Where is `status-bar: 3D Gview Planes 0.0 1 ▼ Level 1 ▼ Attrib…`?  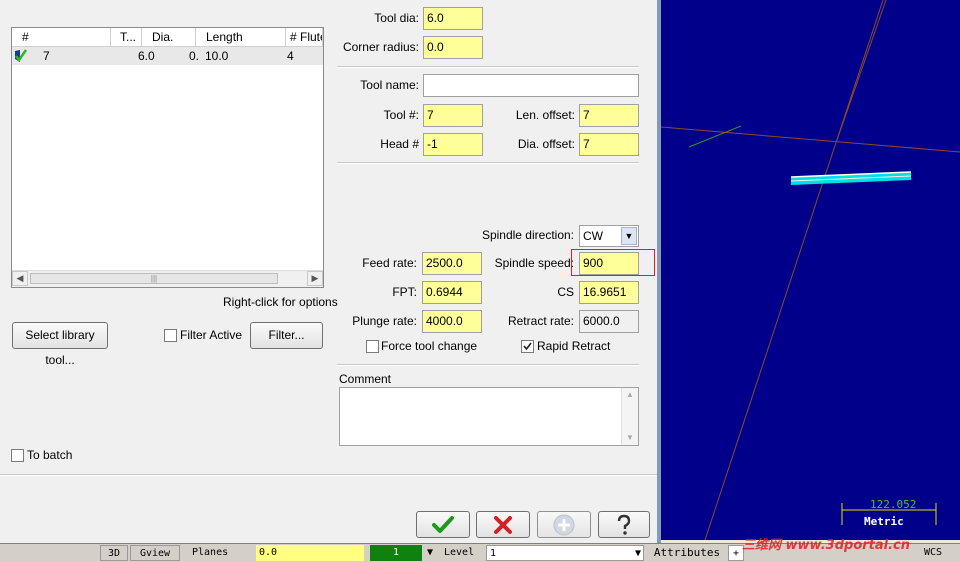
status-bar: 3D Gview Planes 0.0 1 ▼ Level 1 ▼ Attrib… is located at coordinates (480, 550).